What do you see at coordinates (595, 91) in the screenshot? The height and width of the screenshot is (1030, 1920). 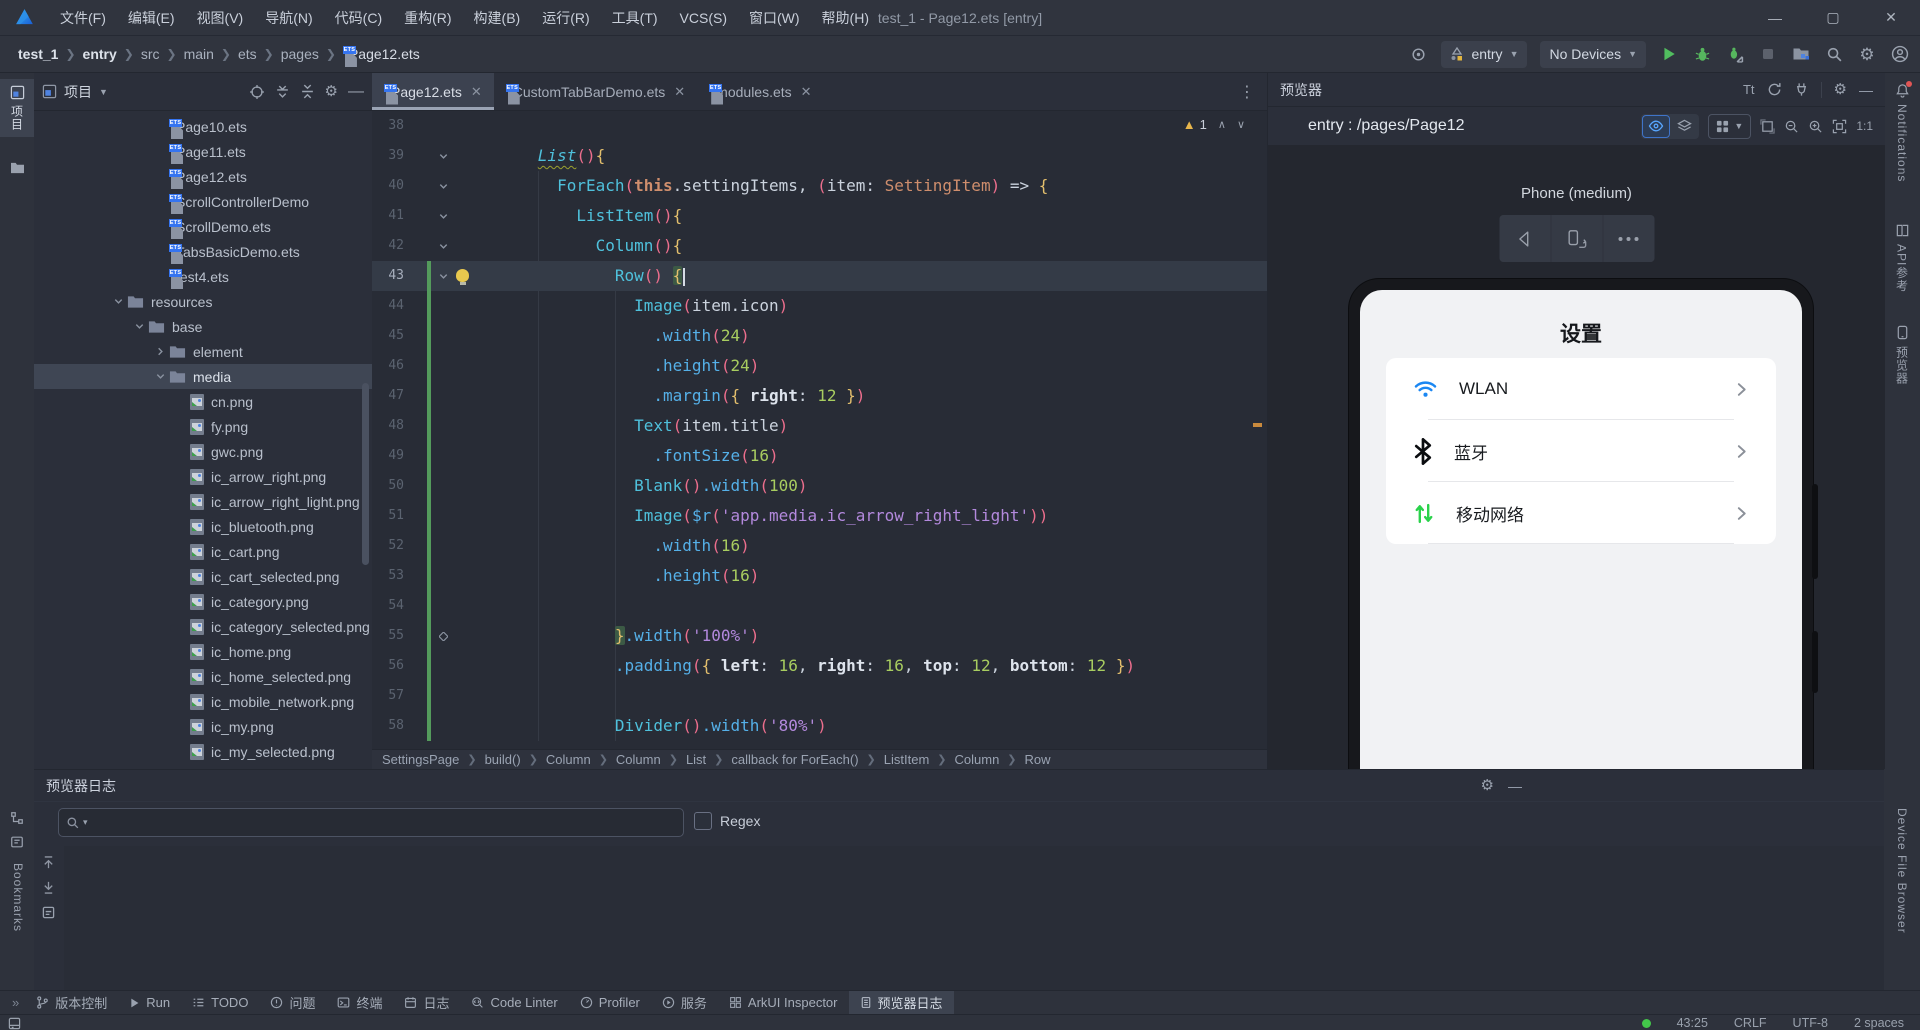 I see `tab-CustomTabBarDemo.ets: ETS CustomTabBarDemo.ets ✕` at bounding box center [595, 91].